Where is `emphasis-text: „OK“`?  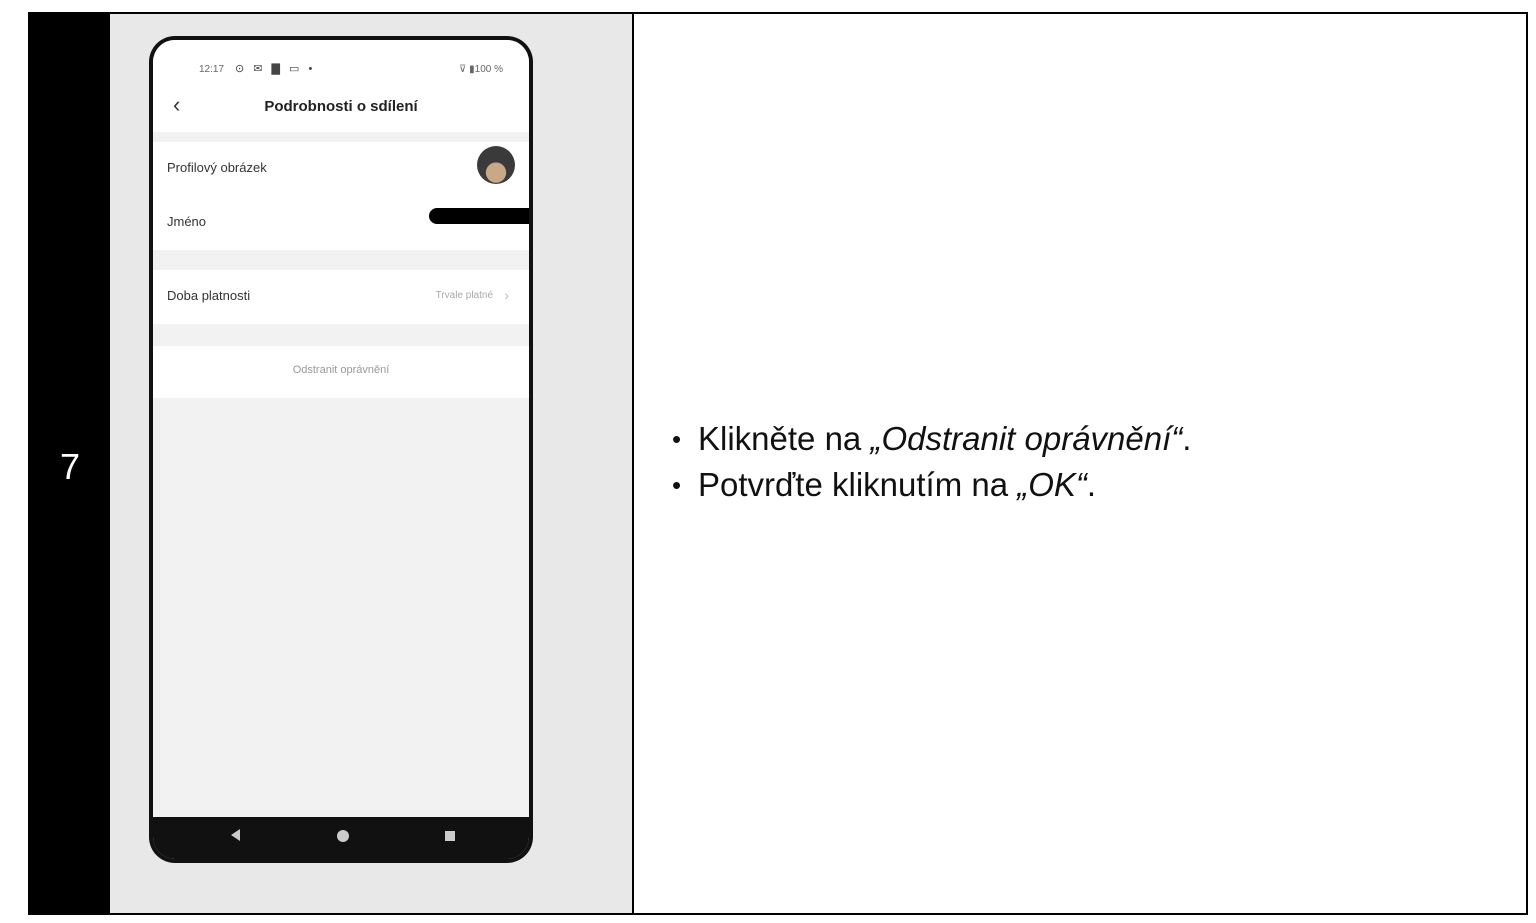
emphasis-text: „OK“ is located at coordinates (1052, 484).